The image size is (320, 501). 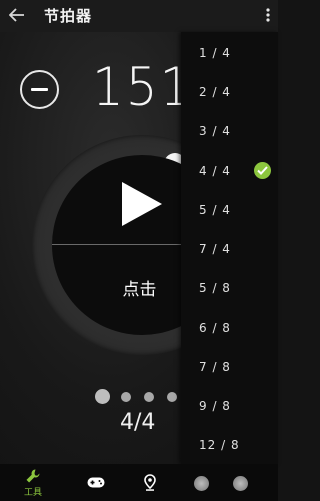 I want to click on more-vert-icon, so click(x=268, y=15).